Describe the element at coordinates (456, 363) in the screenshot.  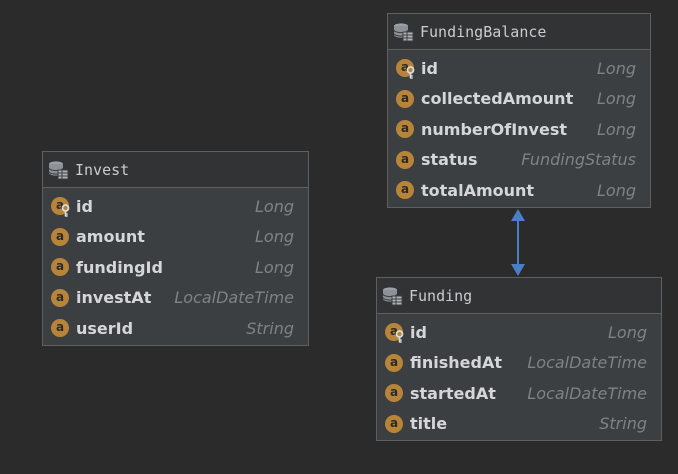
I see `field-name: finishedAt` at that location.